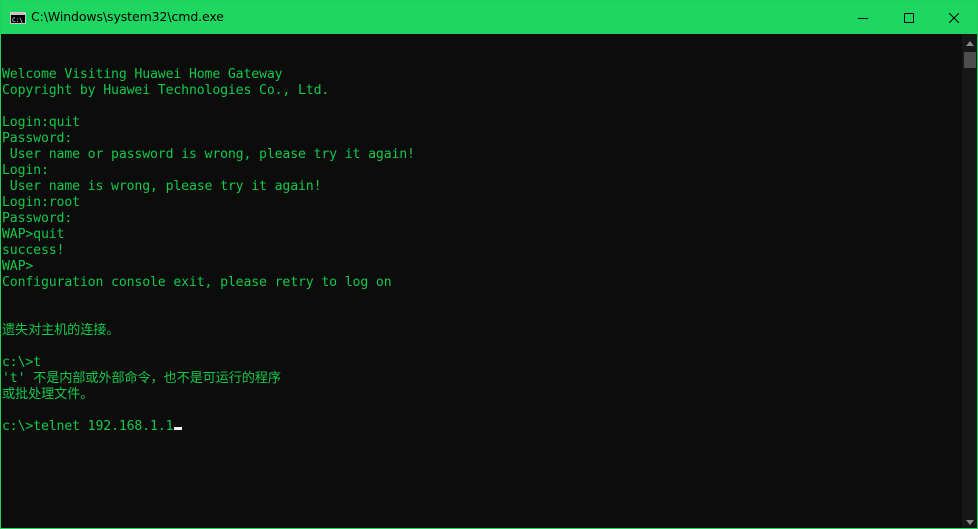 This screenshot has width=978, height=529. I want to click on chevron-down-icon, so click(970, 520).